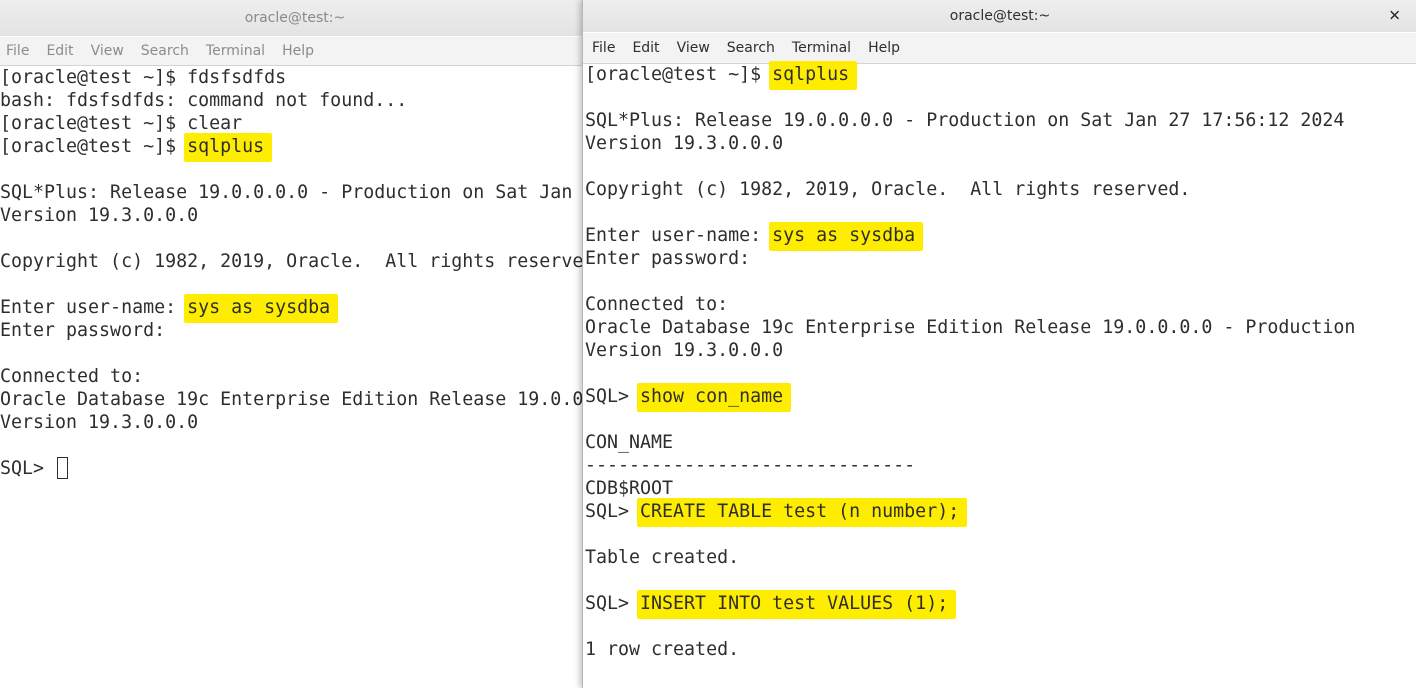  Describe the element at coordinates (662, 557) in the screenshot. I see `line-text: Table created.` at that location.